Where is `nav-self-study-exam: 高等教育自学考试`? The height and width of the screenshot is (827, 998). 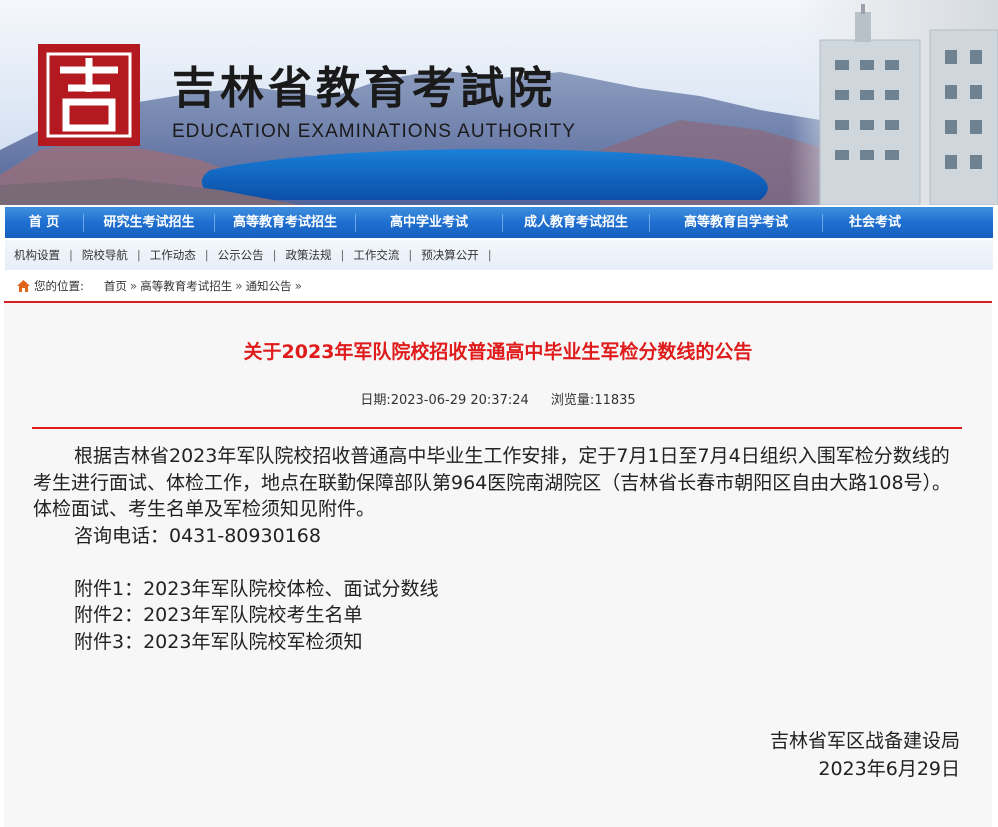
nav-self-study-exam: 高等教育自学考试 is located at coordinates (736, 222).